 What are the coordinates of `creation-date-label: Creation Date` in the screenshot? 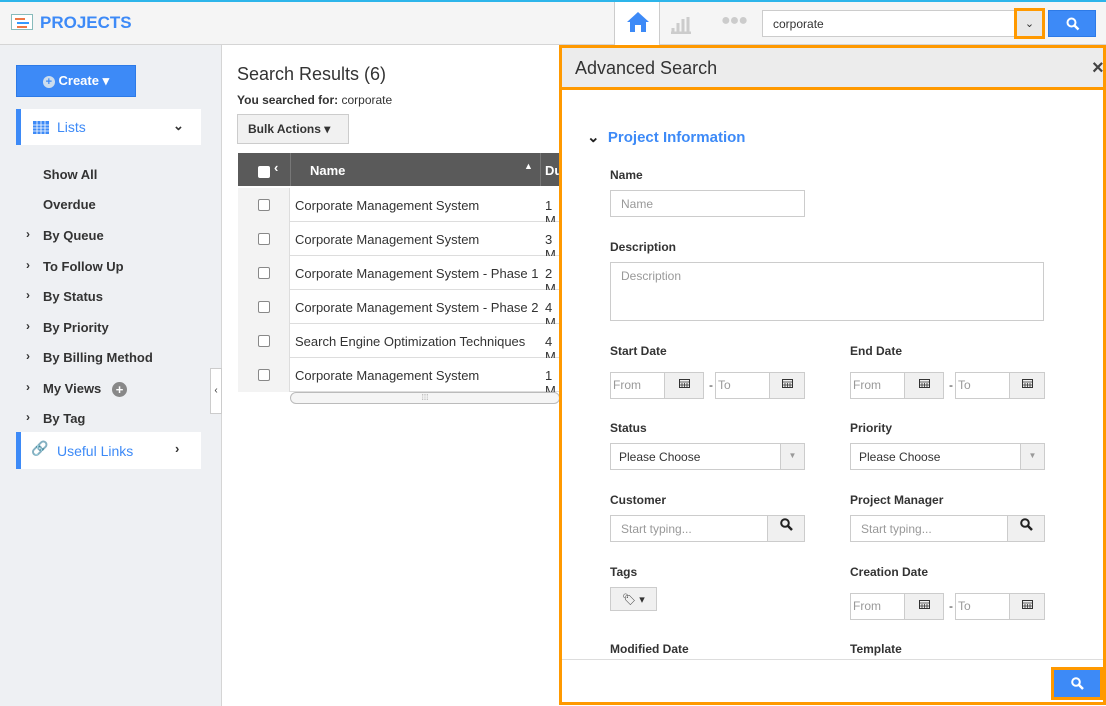 It's located at (889, 572).